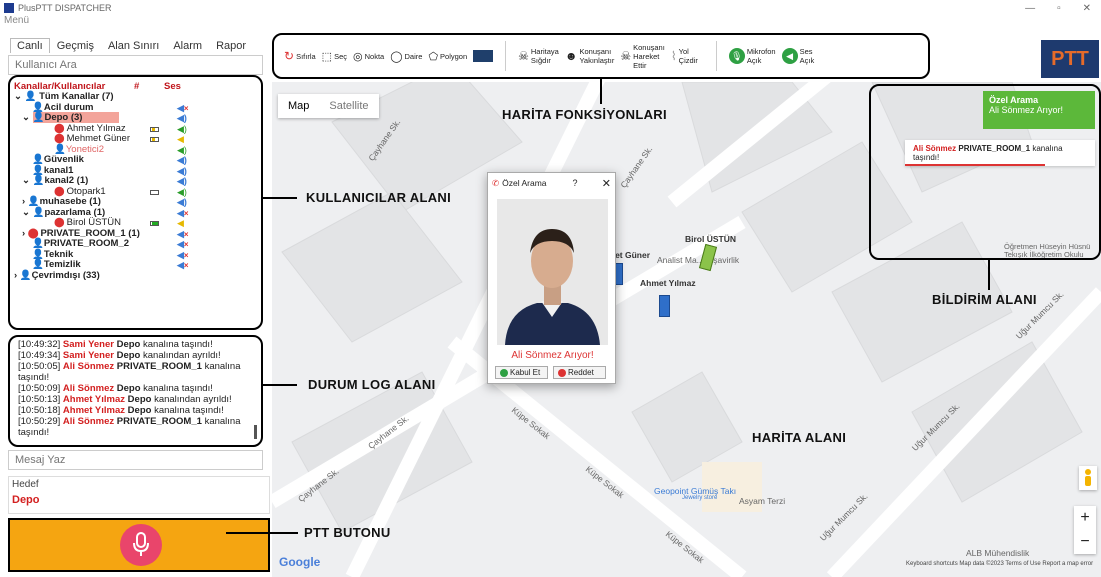  Describe the element at coordinates (135, 139) in the screenshot. I see `tree-row: ⬤ Mehmet Güner ◀` at that location.